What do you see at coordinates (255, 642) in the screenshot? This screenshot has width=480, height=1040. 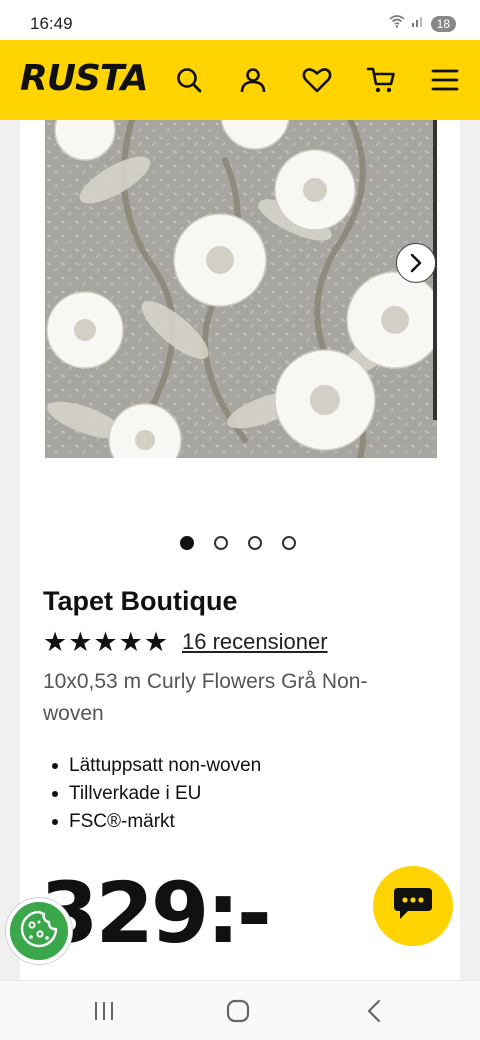 I see `reviews-link: 16 recensioner` at bounding box center [255, 642].